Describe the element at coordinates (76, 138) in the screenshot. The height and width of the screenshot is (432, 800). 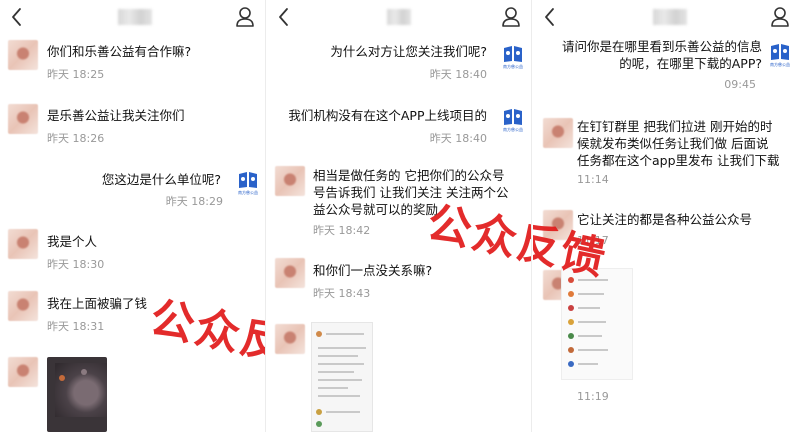
I see `message-time: 昨天 18:26` at that location.